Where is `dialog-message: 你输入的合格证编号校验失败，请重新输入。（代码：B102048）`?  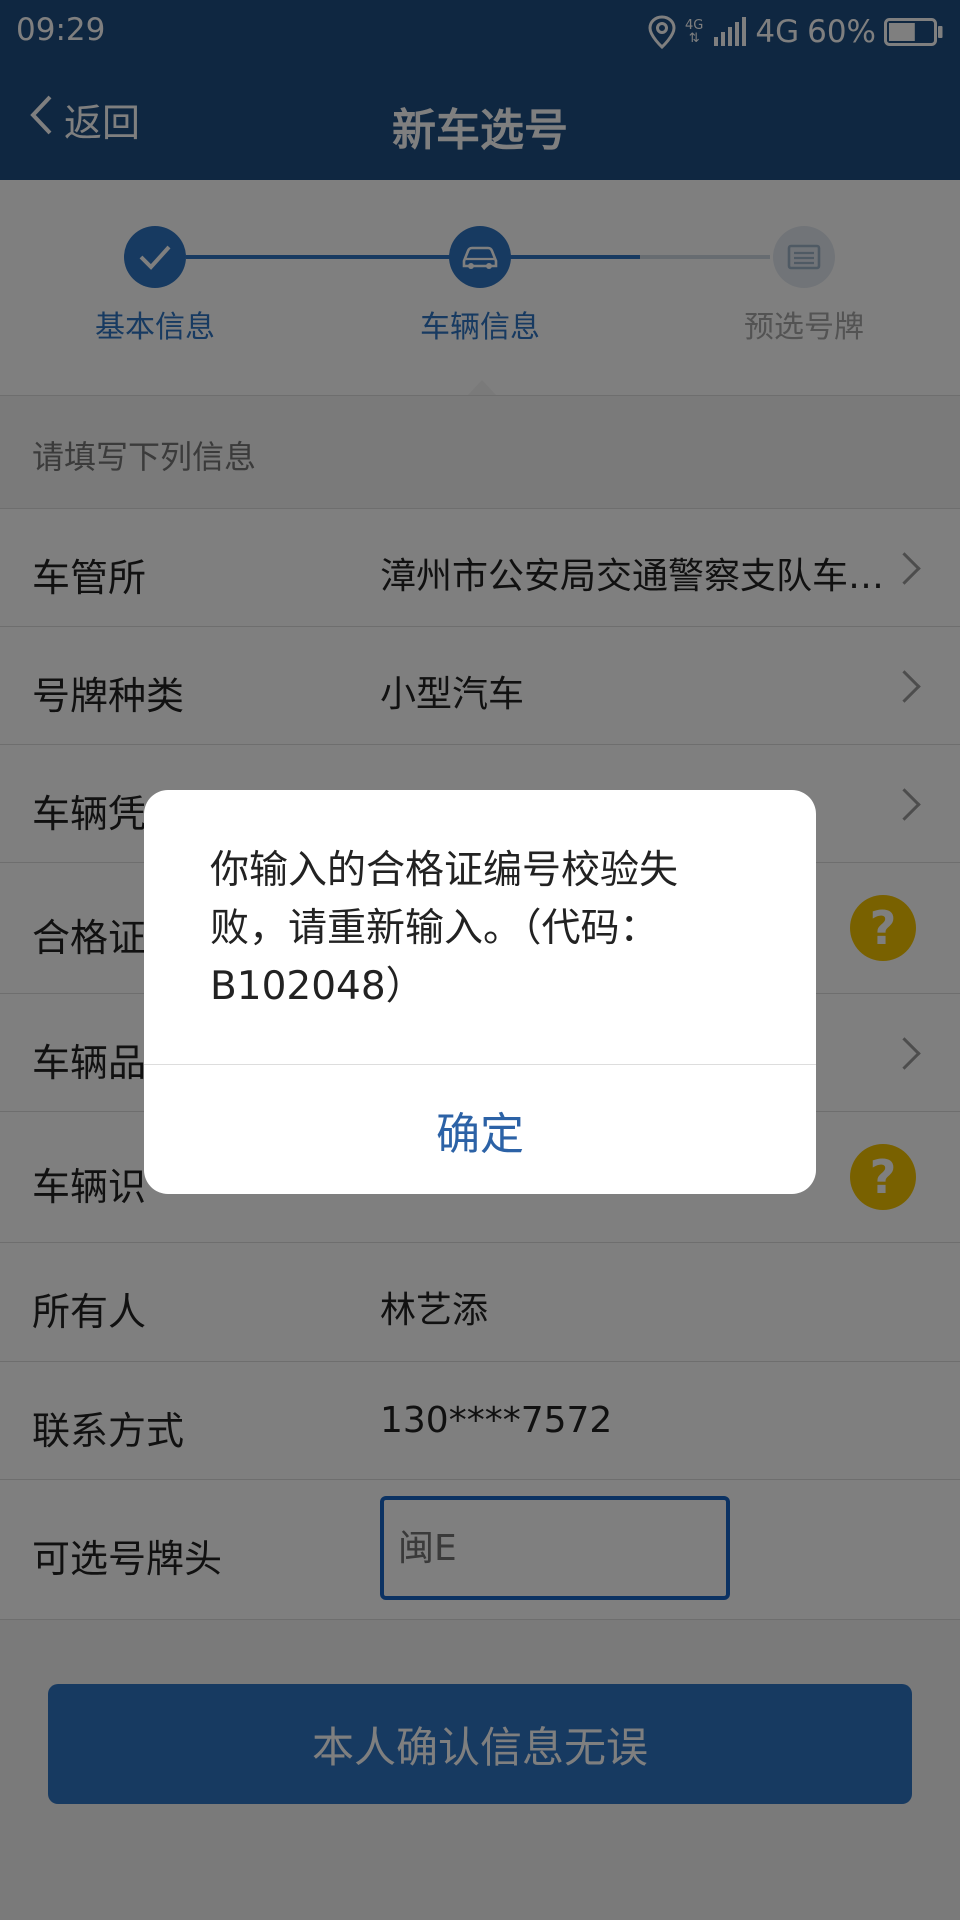 dialog-message: 你输入的合格证编号校验失败，请重新输入。（代码：B102048） is located at coordinates (444, 928).